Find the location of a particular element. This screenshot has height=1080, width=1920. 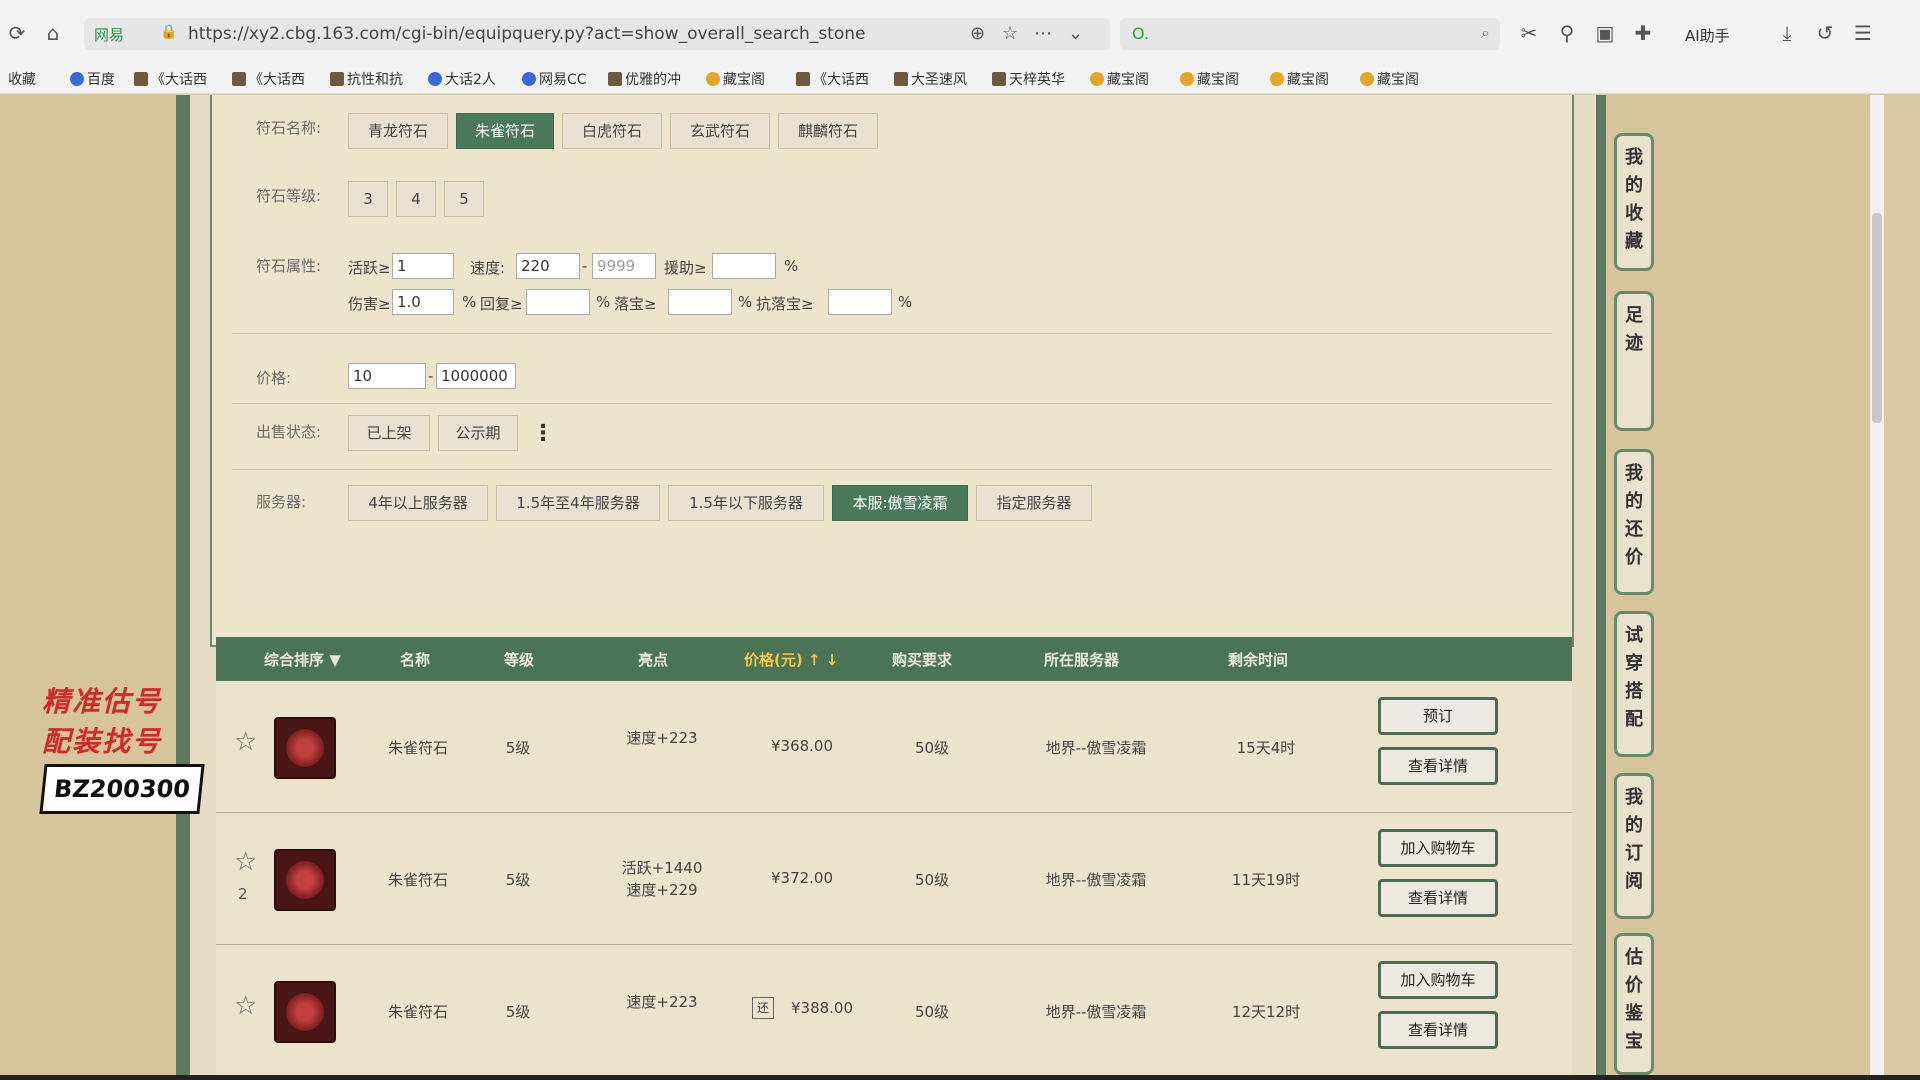

find-icon: ⚲ is located at coordinates (1567, 33).